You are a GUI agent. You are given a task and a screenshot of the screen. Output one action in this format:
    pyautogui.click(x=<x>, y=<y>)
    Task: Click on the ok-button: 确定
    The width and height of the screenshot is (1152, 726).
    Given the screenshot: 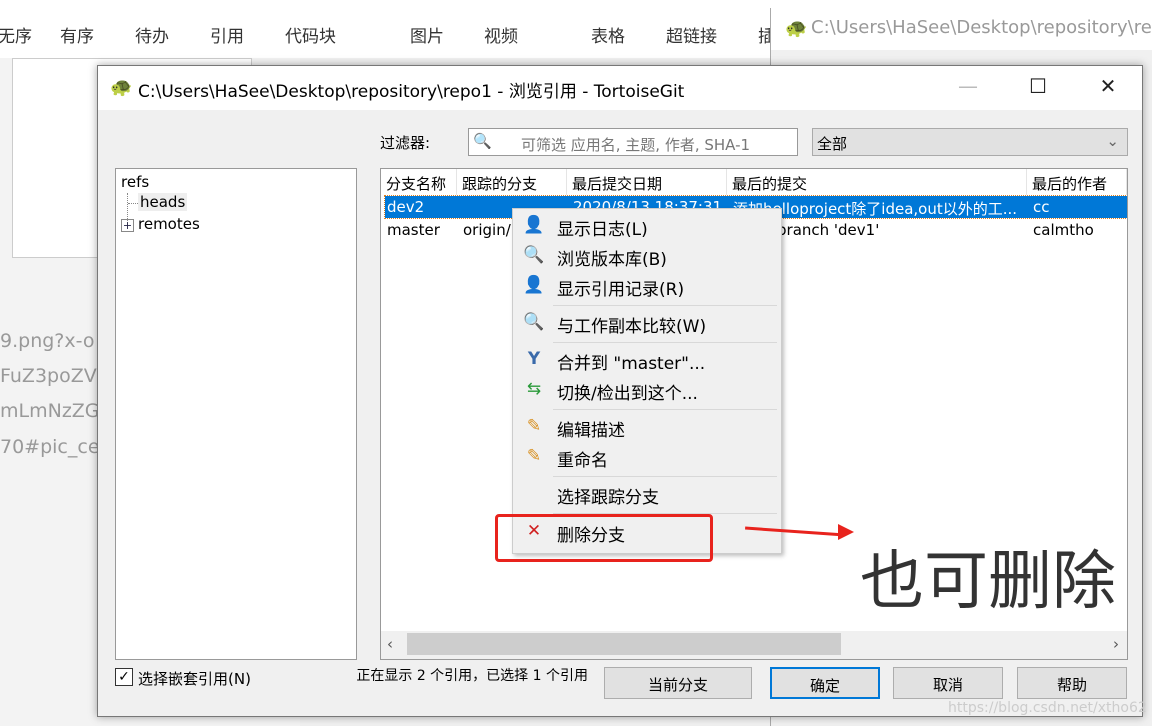 What is the action you would take?
    pyautogui.click(x=825, y=683)
    